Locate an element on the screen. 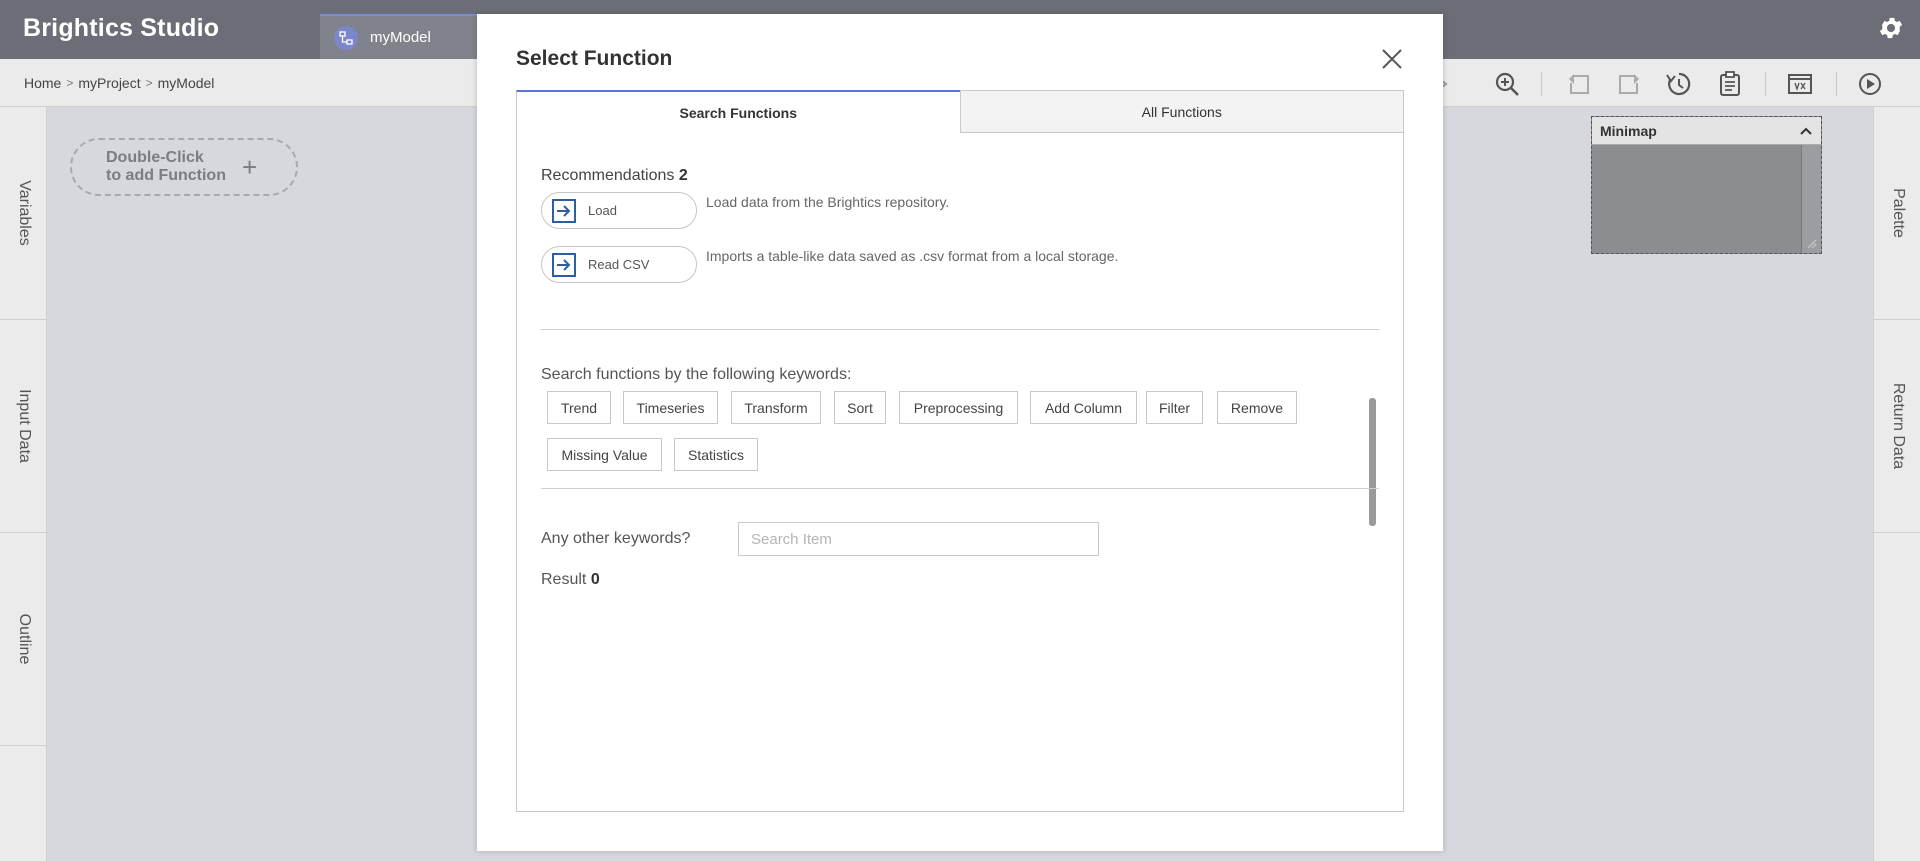 The height and width of the screenshot is (861, 1920). sidebar-tab-label: Variables is located at coordinates (24, 213).